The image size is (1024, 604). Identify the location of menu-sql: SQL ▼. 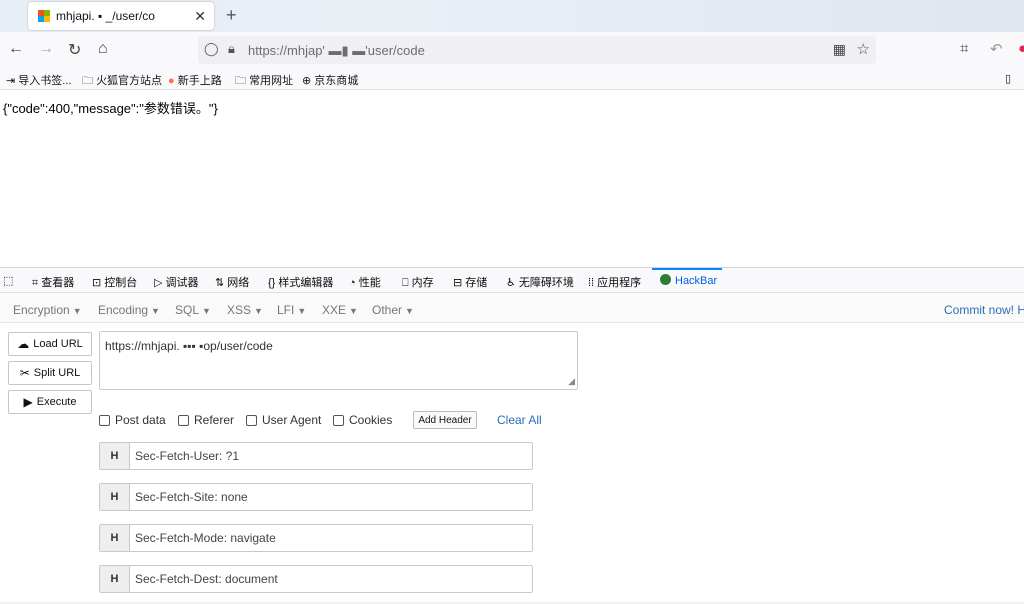
(193, 310).